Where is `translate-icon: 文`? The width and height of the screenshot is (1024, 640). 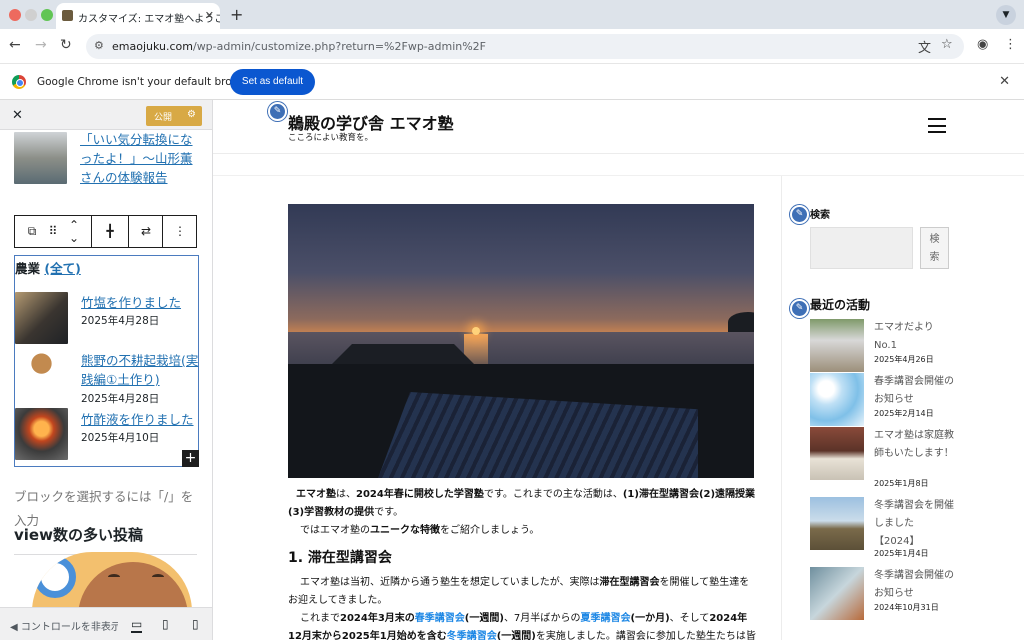
translate-icon: 文 is located at coordinates (924, 46).